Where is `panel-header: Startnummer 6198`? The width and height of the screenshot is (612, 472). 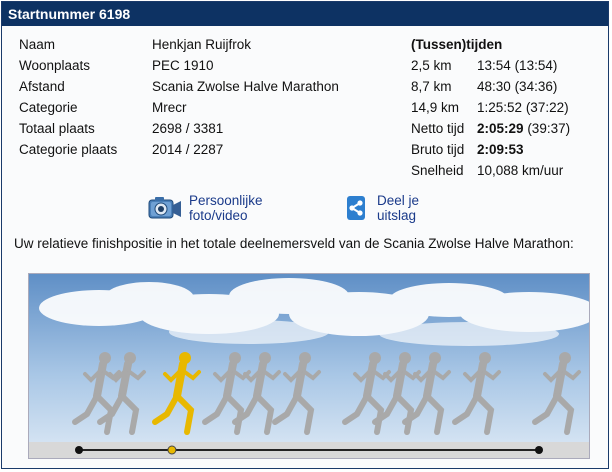 panel-header: Startnummer 6198 is located at coordinates (305, 14).